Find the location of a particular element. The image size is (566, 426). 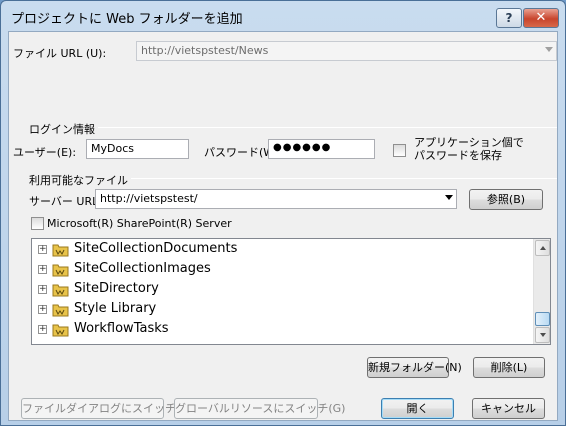

save-password-label-line2: パスワードを保存 is located at coordinates (458, 155).